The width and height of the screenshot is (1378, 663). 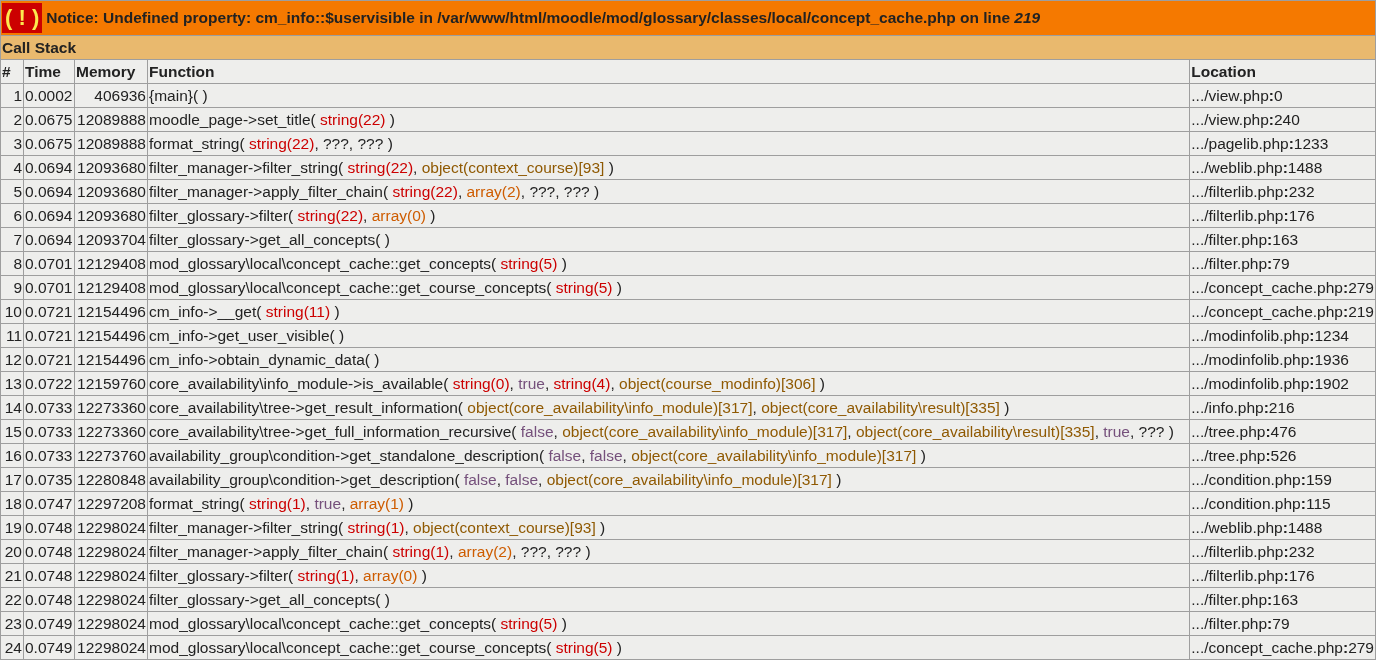 I want to click on notice-message: Notice: Undefined property: cm_info::$uservisible in /var/www/html/moodle/mod/glossary/classes/local/concept_cache.php on line 219, so click(x=543, y=18).